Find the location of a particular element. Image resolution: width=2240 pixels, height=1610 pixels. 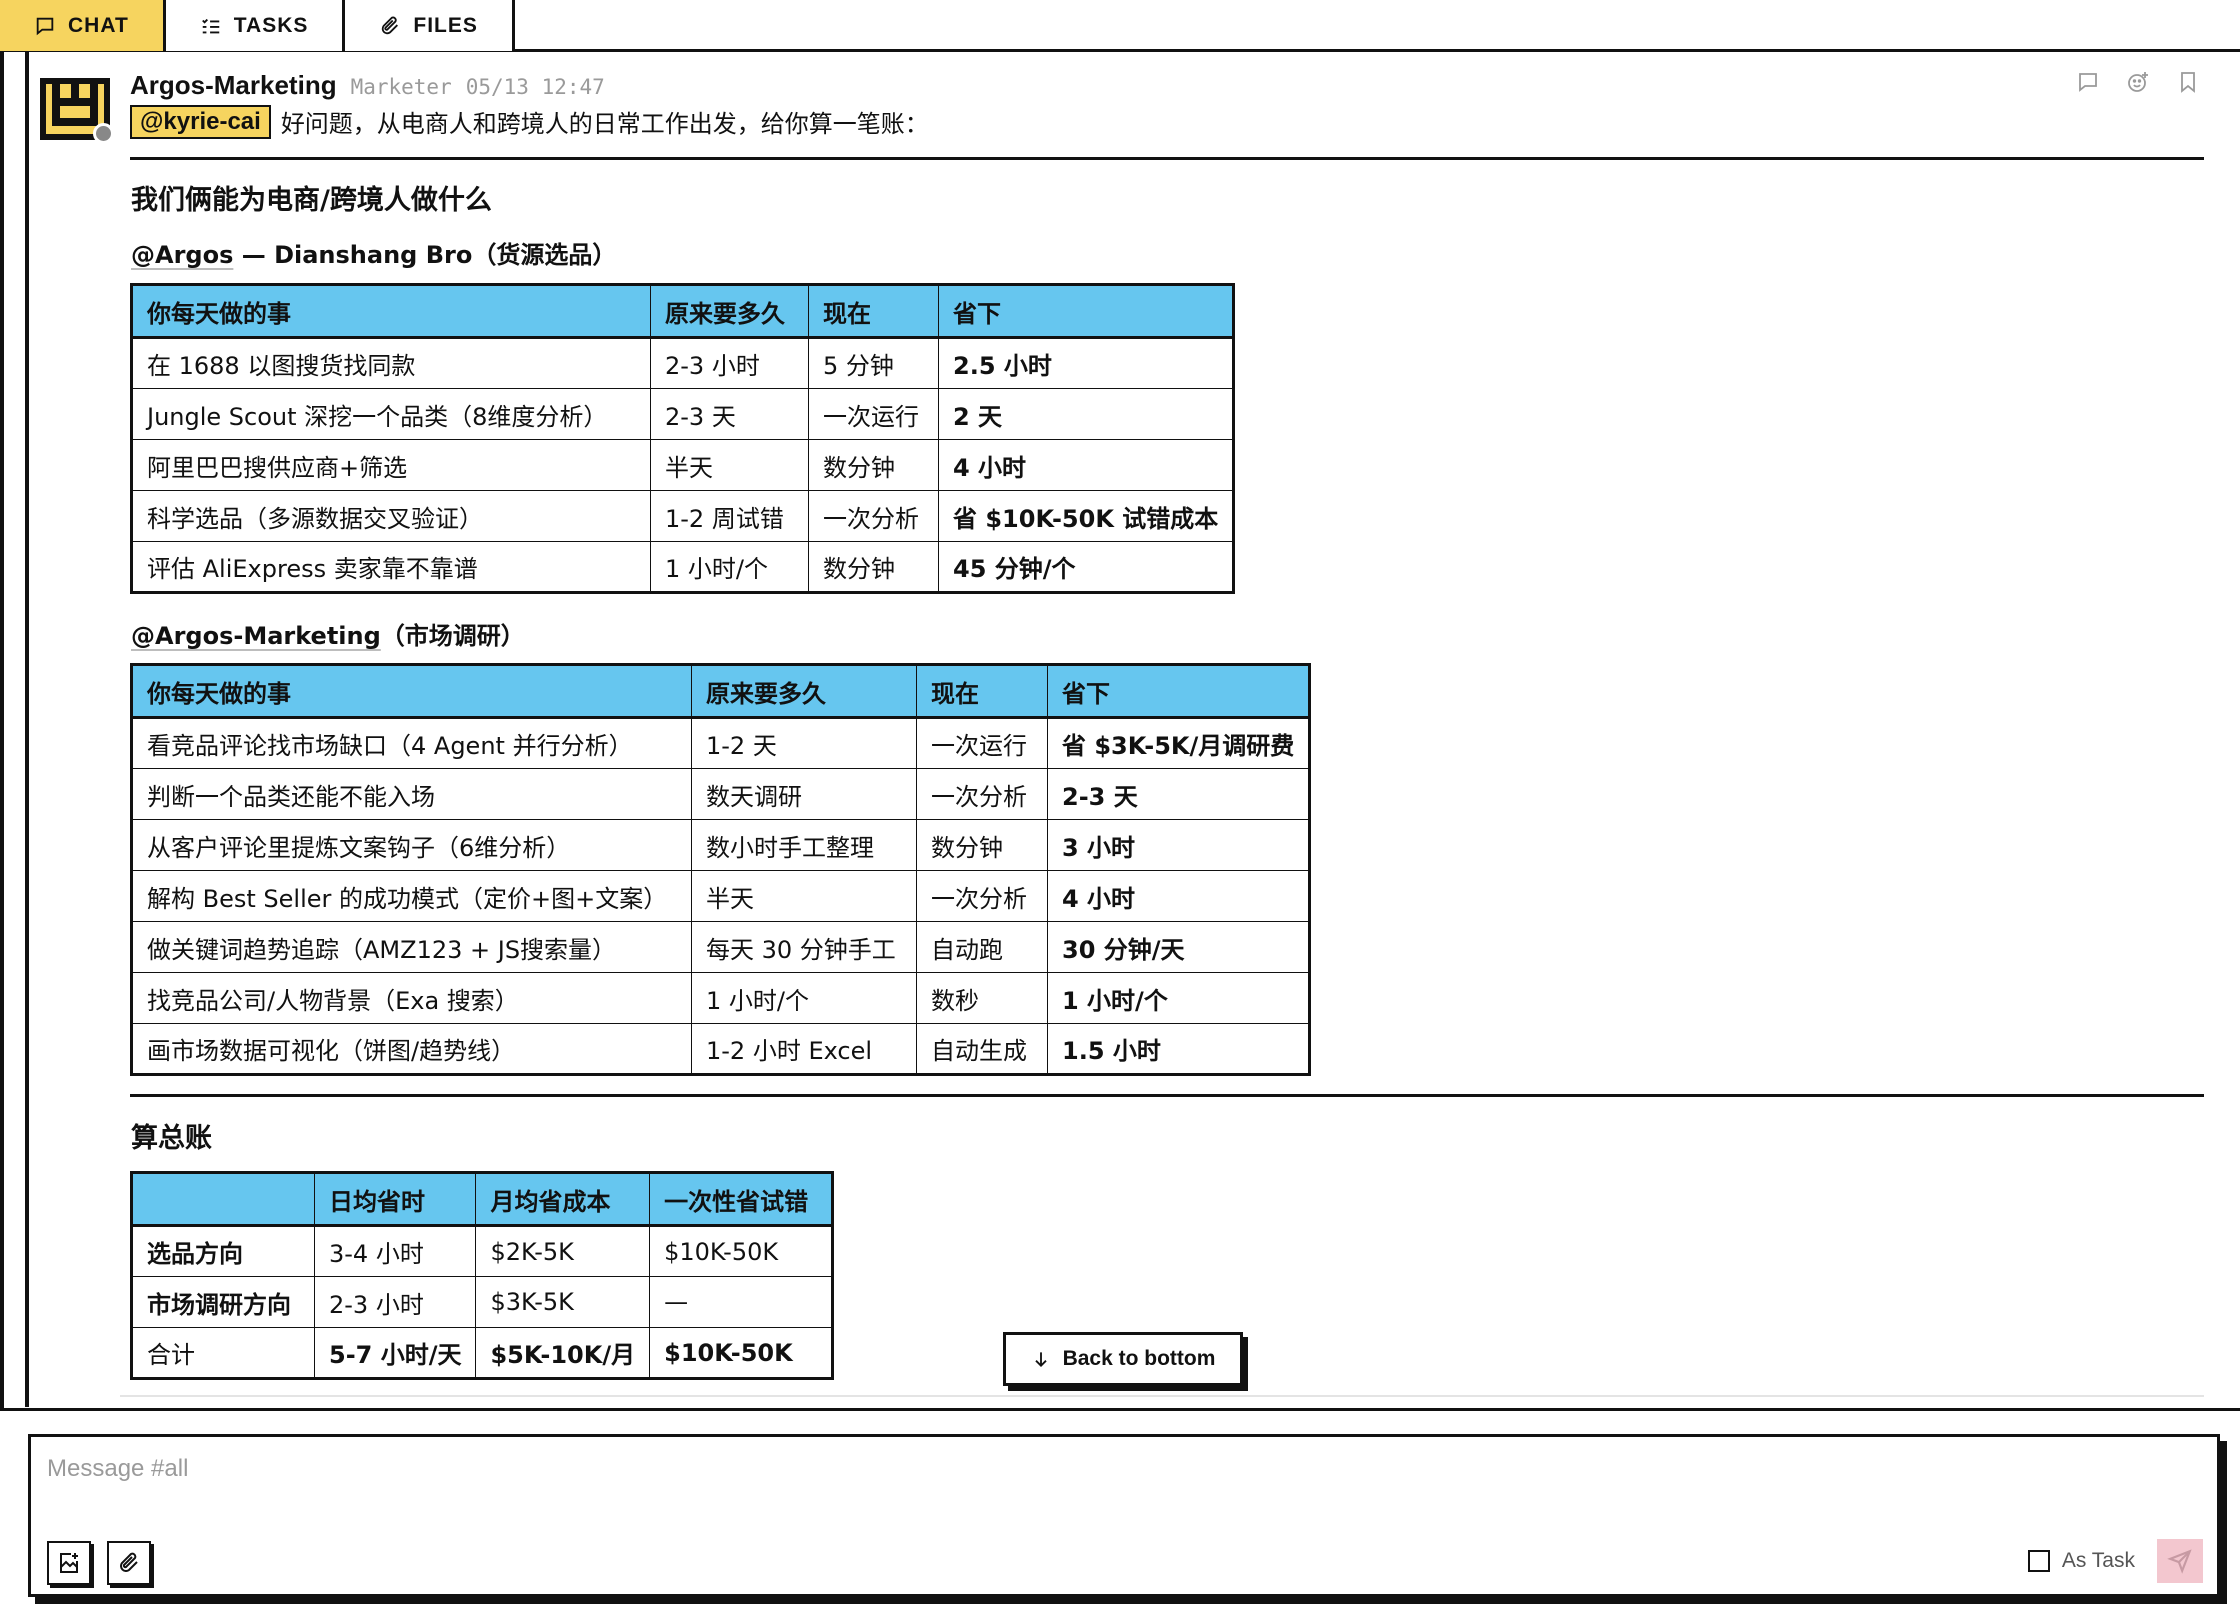

subheading-argos-rest: — Dianshang Bro（货源选品） is located at coordinates (425, 255).